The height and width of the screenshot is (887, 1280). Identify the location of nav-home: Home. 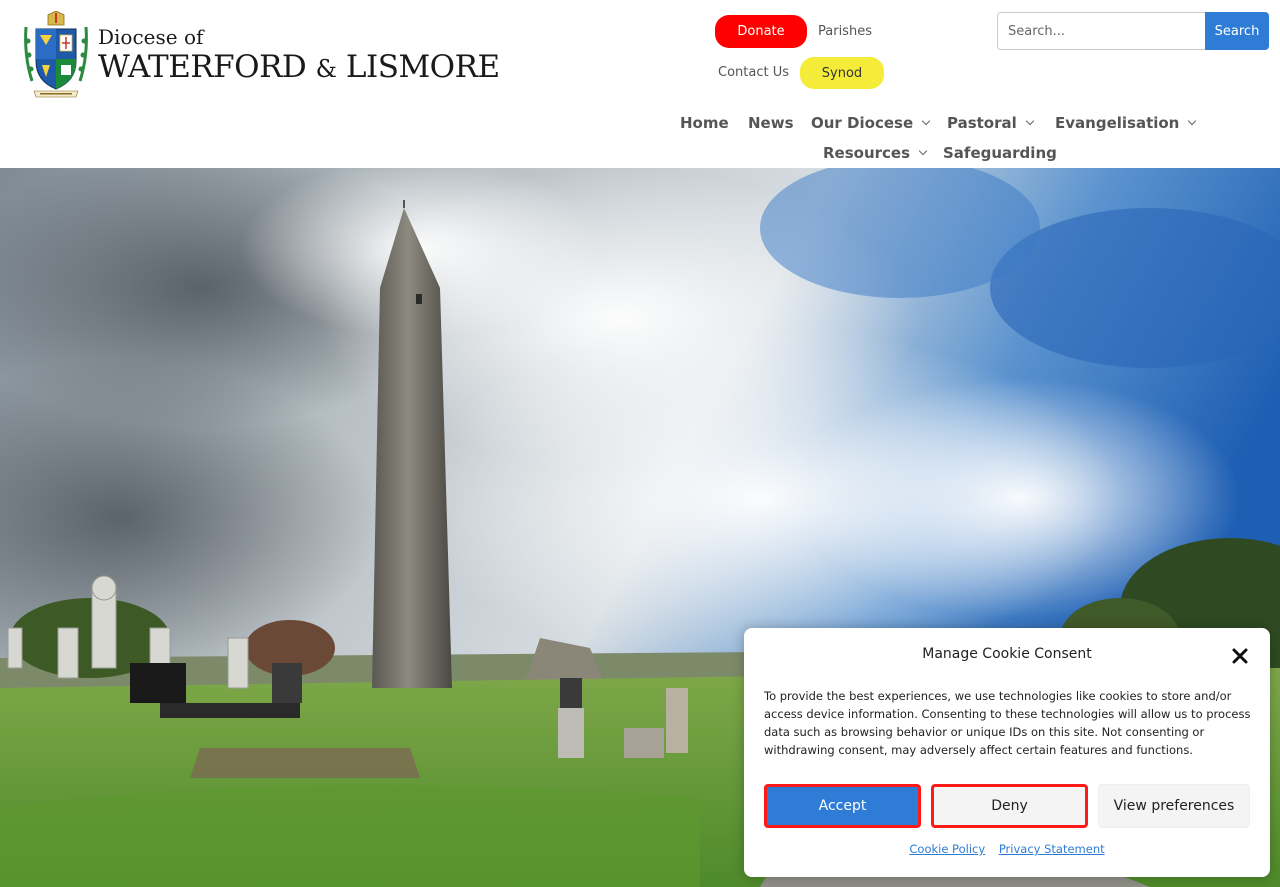
(704, 123).